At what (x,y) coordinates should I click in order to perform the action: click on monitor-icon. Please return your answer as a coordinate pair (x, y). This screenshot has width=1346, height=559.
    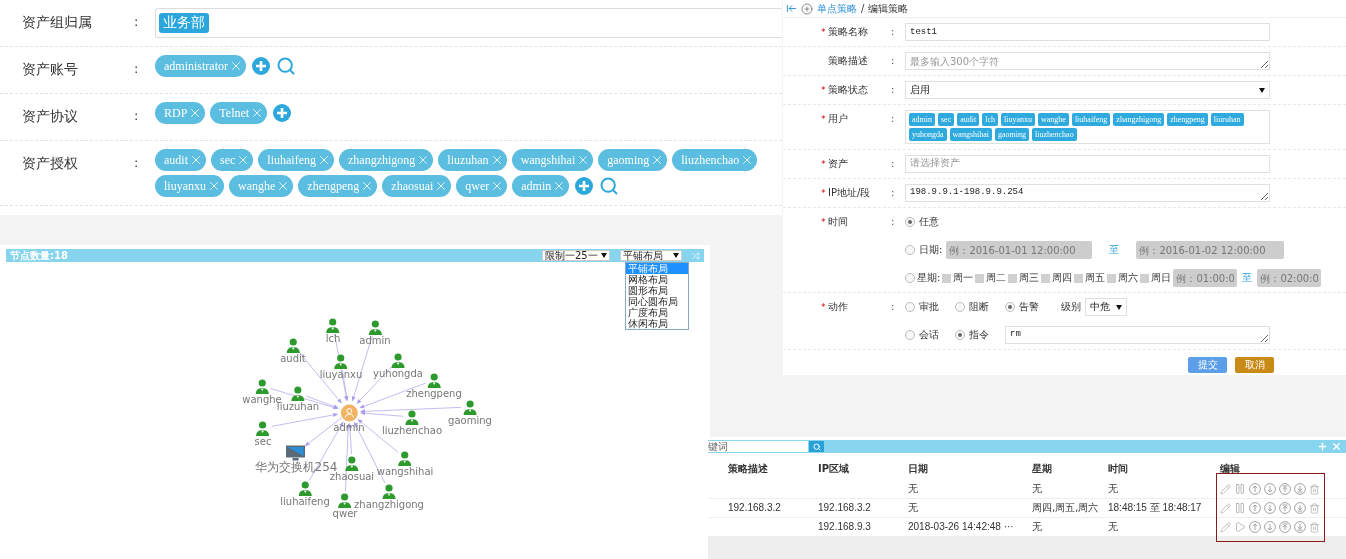
    Looking at the image, I should click on (296, 453).